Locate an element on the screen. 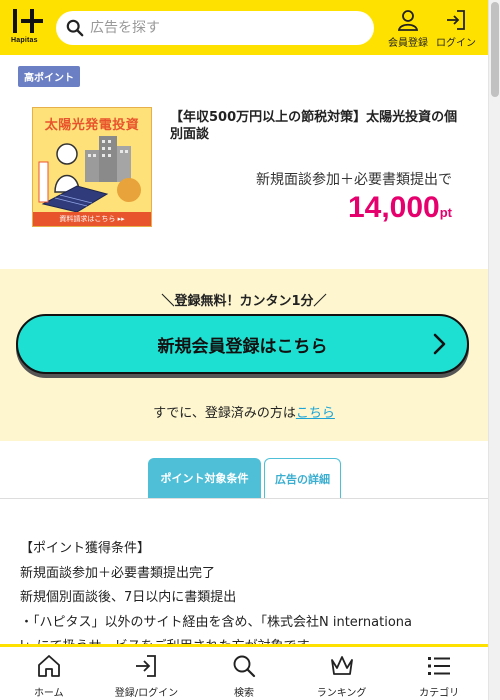 This screenshot has height=700, width=500. register-button-label: 新規会員登録はこちら is located at coordinates (242, 346).